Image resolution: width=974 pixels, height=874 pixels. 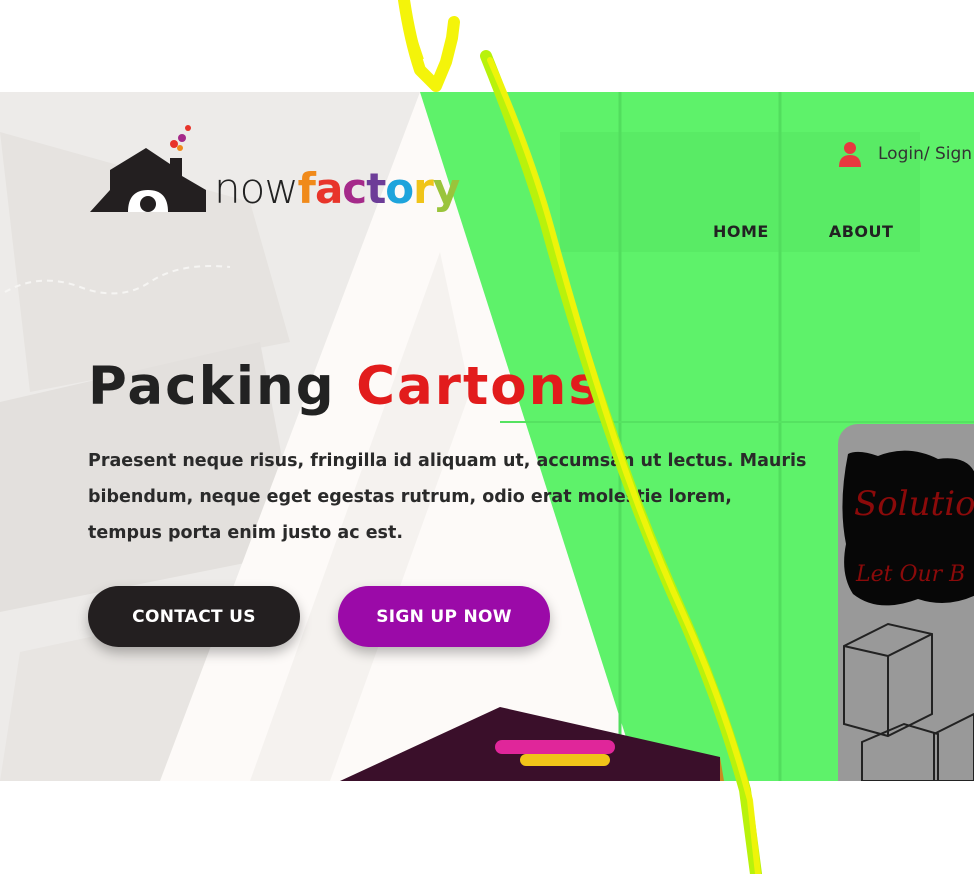 I want to click on side-card-illustration, so click(x=906, y=602).